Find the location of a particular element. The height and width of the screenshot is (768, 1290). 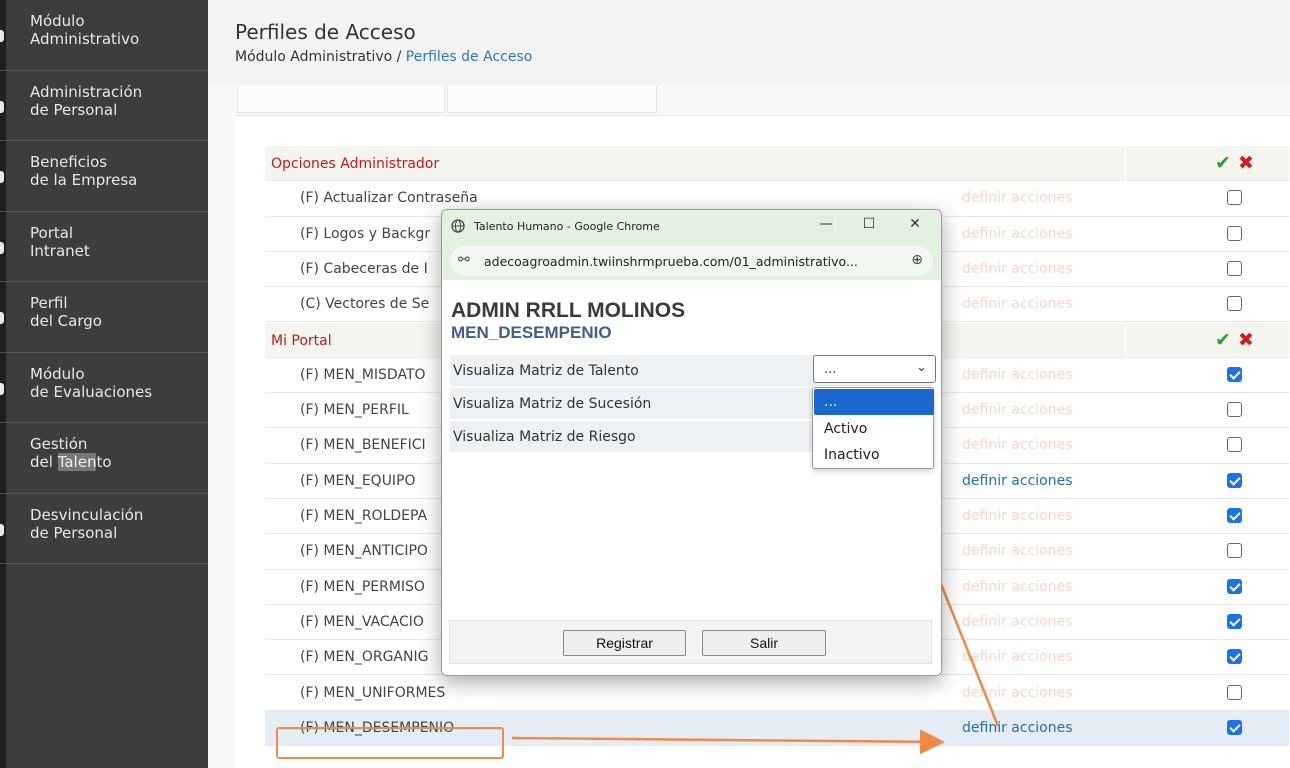

permission-name: (F) MEN_EQUIPO is located at coordinates (358, 480).